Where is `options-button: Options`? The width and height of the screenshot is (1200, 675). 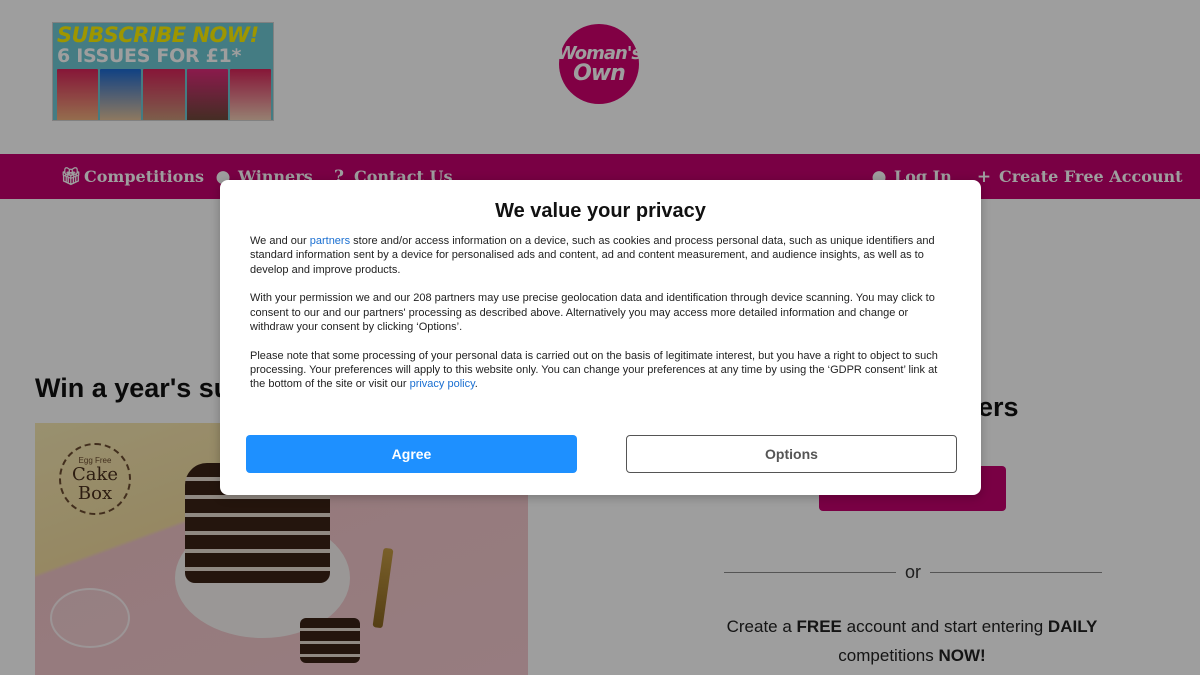
options-button: Options is located at coordinates (791, 454).